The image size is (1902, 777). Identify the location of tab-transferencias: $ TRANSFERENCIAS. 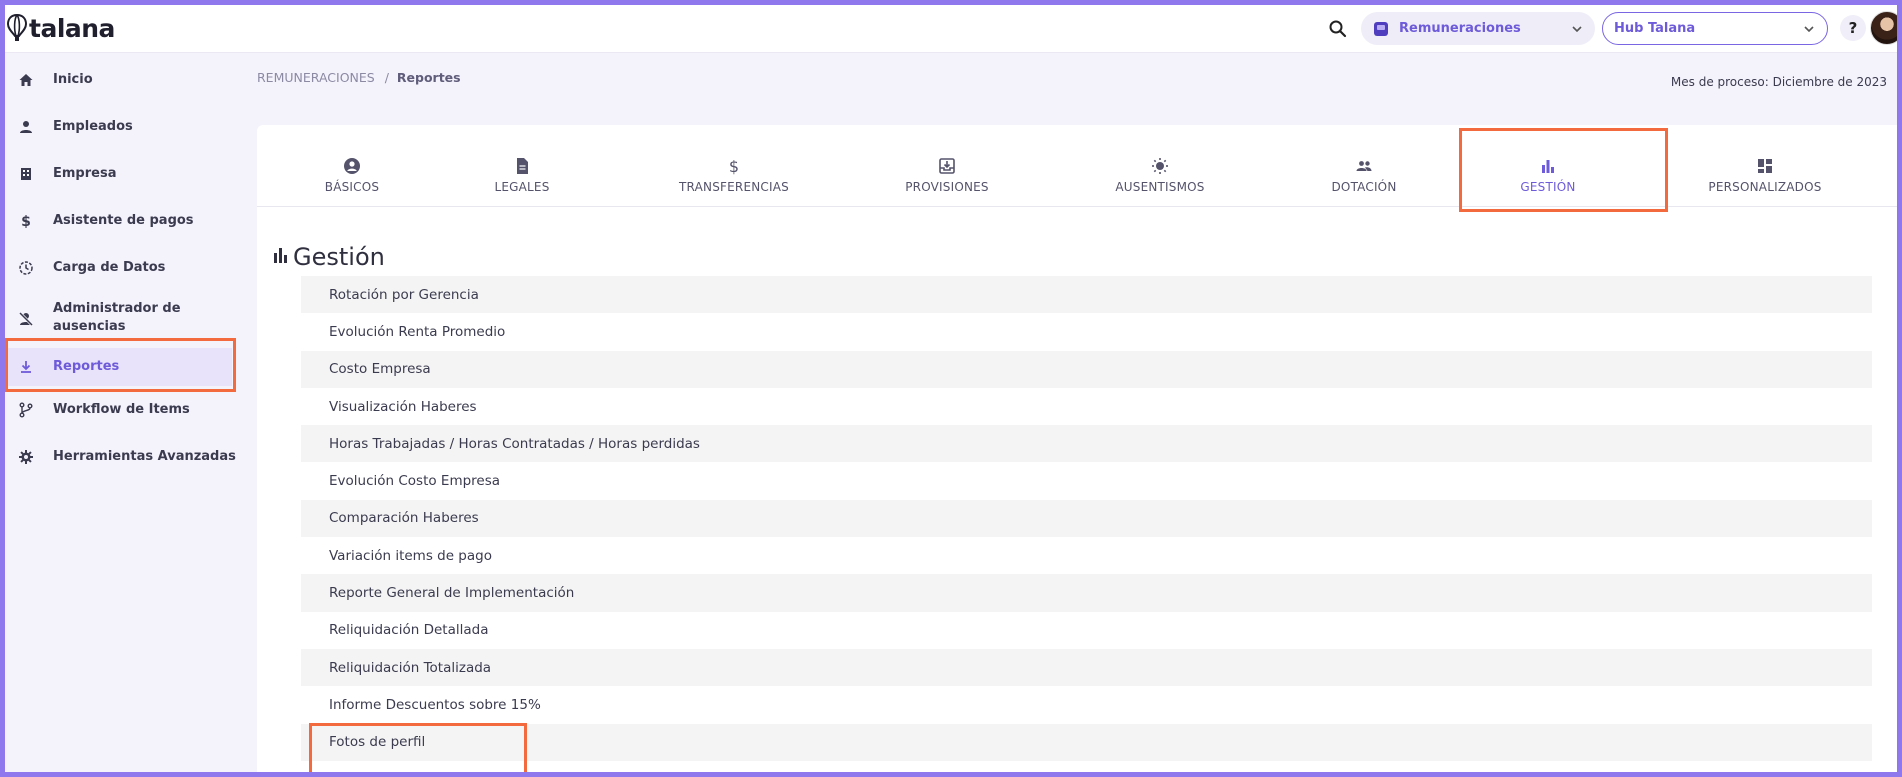
(734, 166).